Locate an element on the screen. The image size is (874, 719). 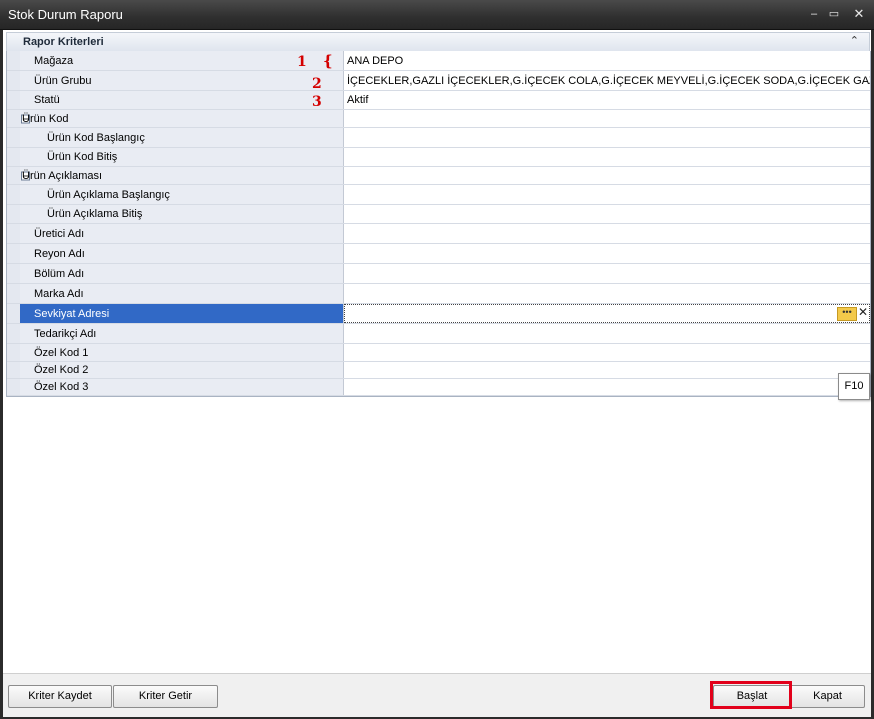
row-label: Statü is located at coordinates (47, 100).